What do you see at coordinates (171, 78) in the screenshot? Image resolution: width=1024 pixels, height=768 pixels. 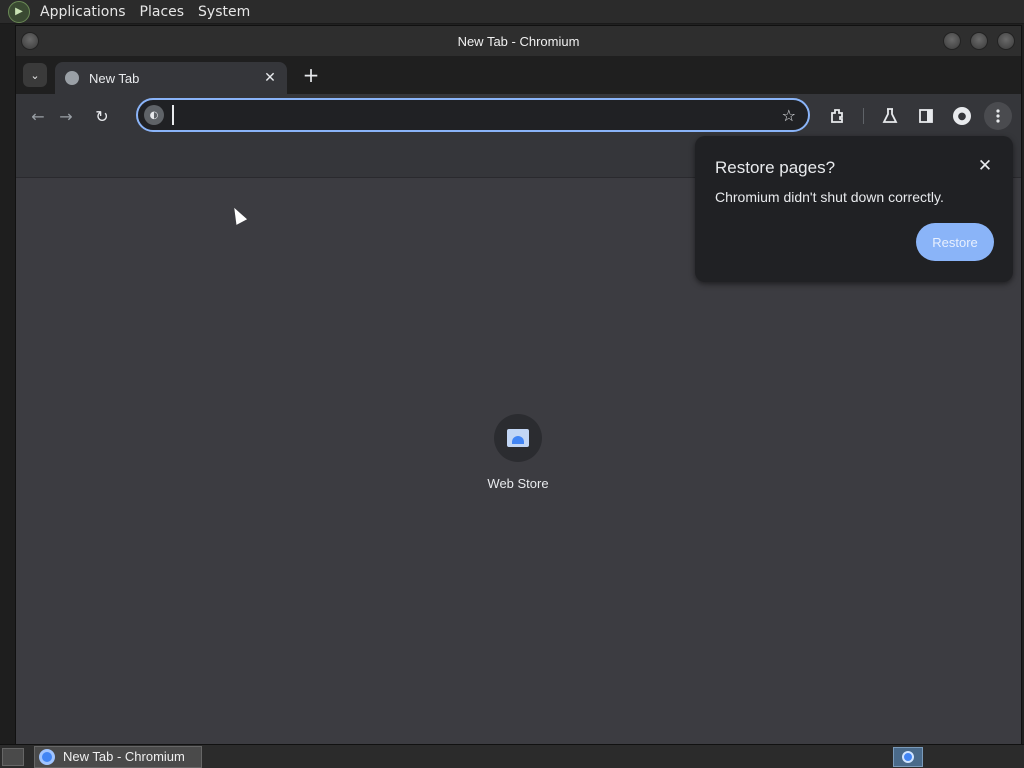 I see `tab-new-tab: New Tab ✕` at bounding box center [171, 78].